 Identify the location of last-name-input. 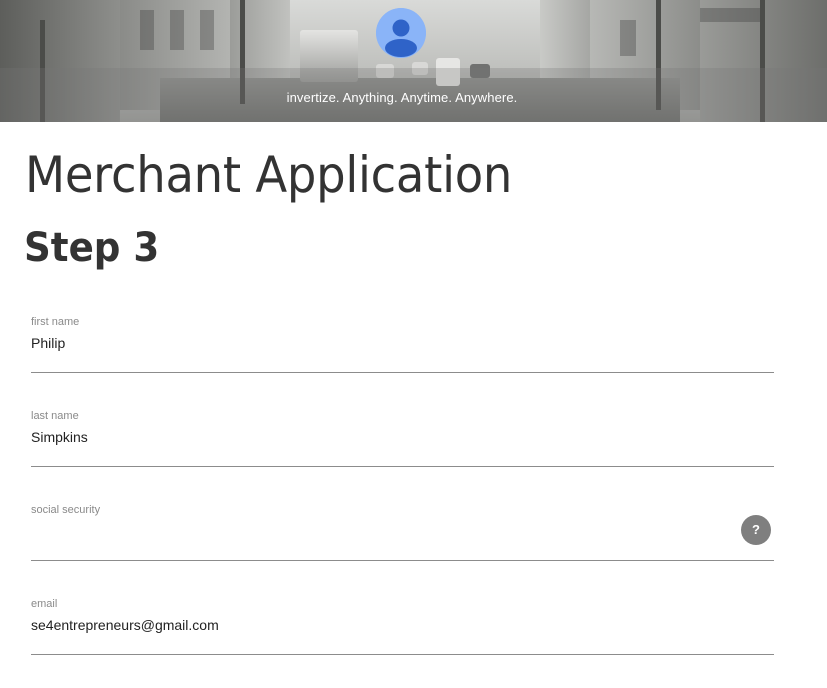
(371, 437).